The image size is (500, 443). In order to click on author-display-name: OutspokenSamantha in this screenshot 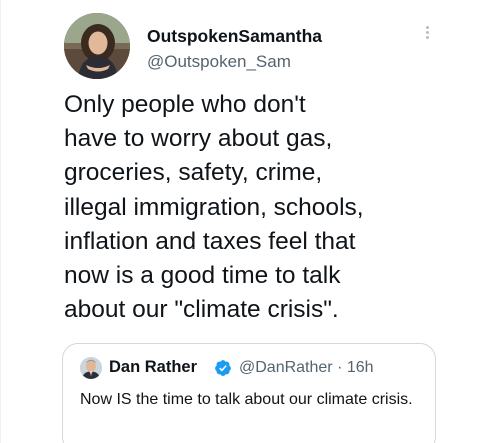, I will do `click(234, 36)`.